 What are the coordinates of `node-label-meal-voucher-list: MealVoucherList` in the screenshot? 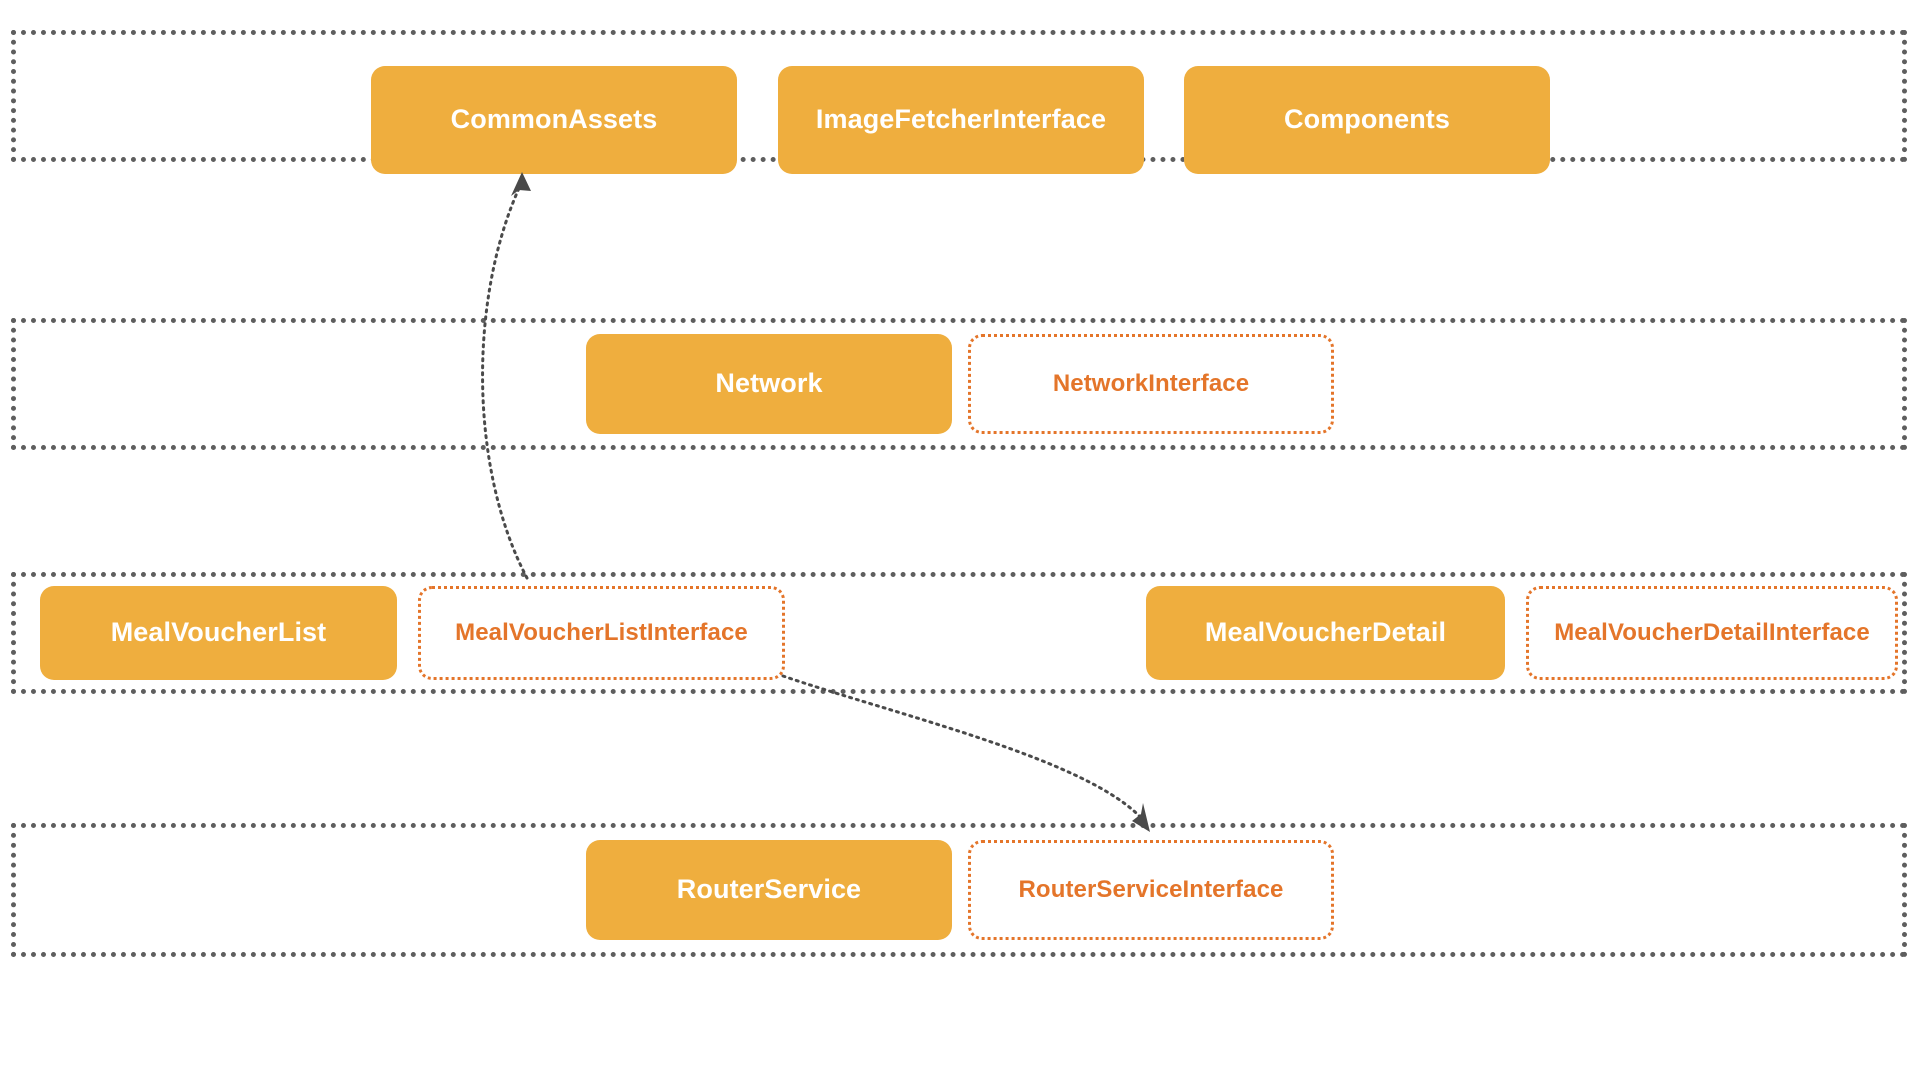 It's located at (218, 632).